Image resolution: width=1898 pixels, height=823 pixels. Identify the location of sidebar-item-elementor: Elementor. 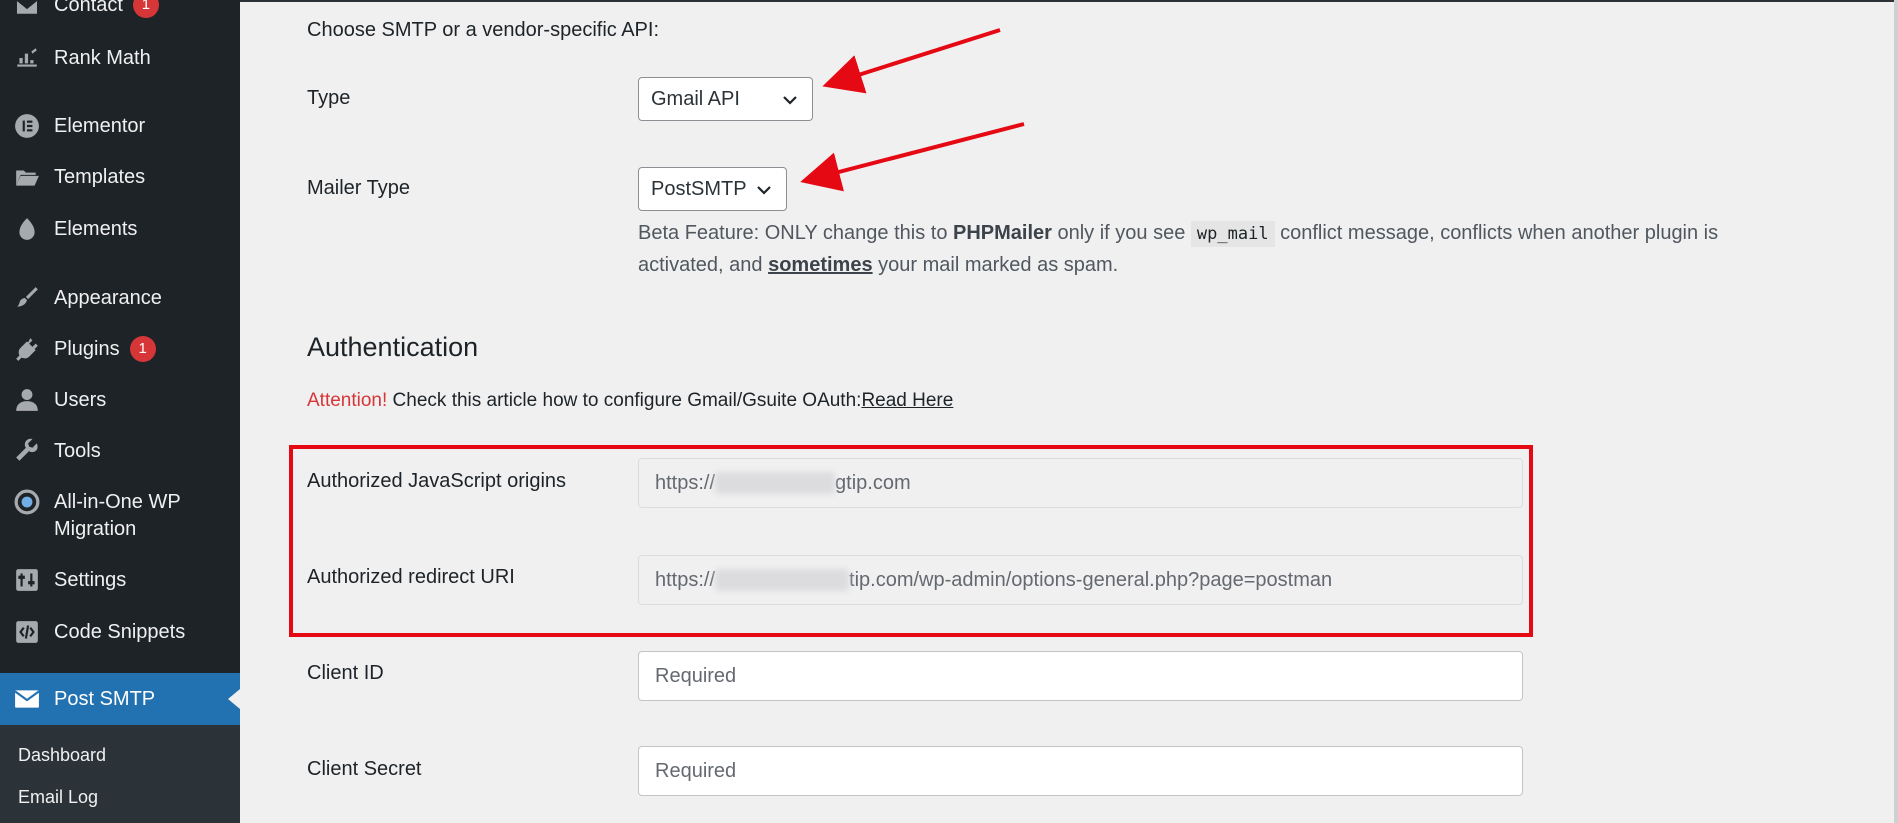
(120, 128).